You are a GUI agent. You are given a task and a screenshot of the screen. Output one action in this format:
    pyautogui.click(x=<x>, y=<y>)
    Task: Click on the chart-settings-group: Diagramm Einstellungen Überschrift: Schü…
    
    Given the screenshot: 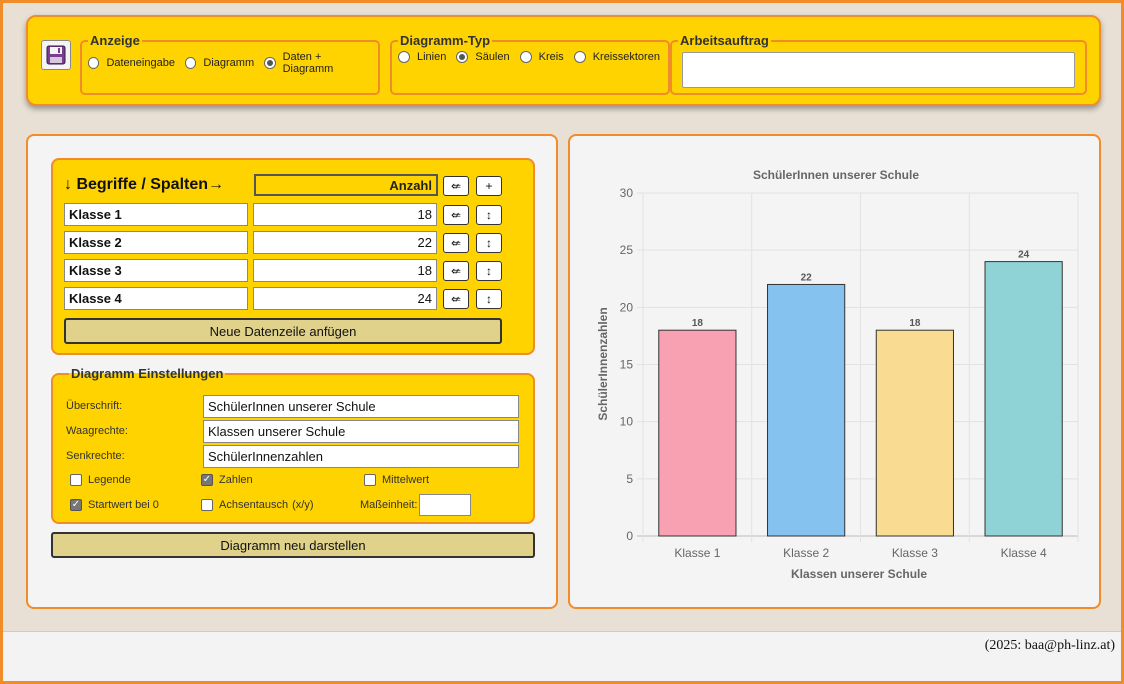 What is the action you would take?
    pyautogui.click(x=293, y=445)
    